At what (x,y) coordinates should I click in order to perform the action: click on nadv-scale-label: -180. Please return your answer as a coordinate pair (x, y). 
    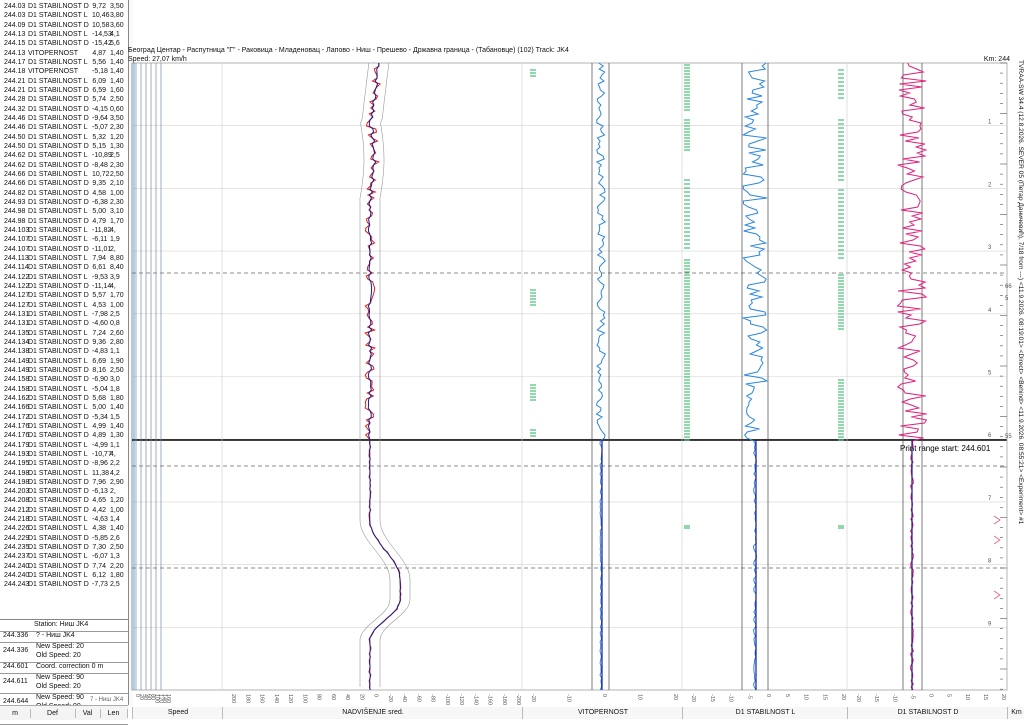
    Looking at the image, I should click on (504, 699).